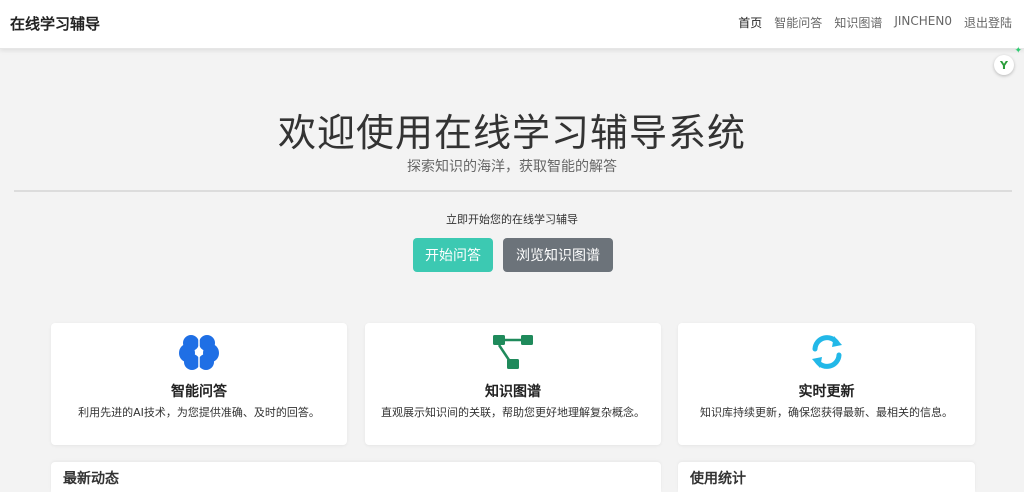 This screenshot has height=492, width=1024. I want to click on nav-home: 首页, so click(750, 22).